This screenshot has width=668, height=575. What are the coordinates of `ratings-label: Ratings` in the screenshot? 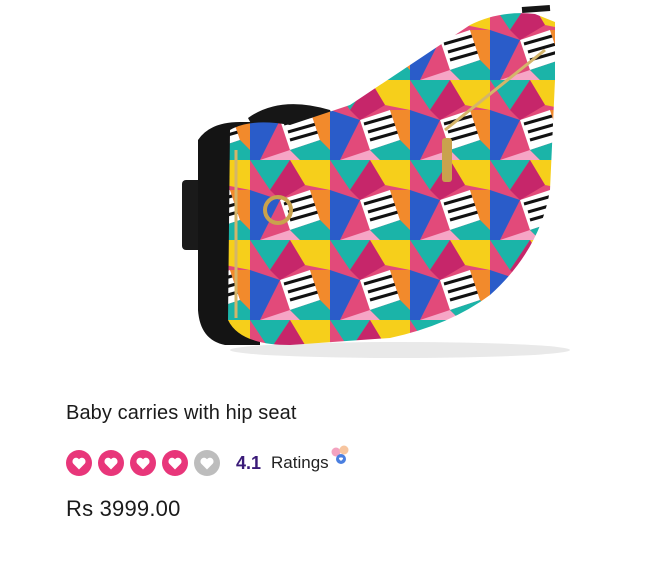 It's located at (300, 463).